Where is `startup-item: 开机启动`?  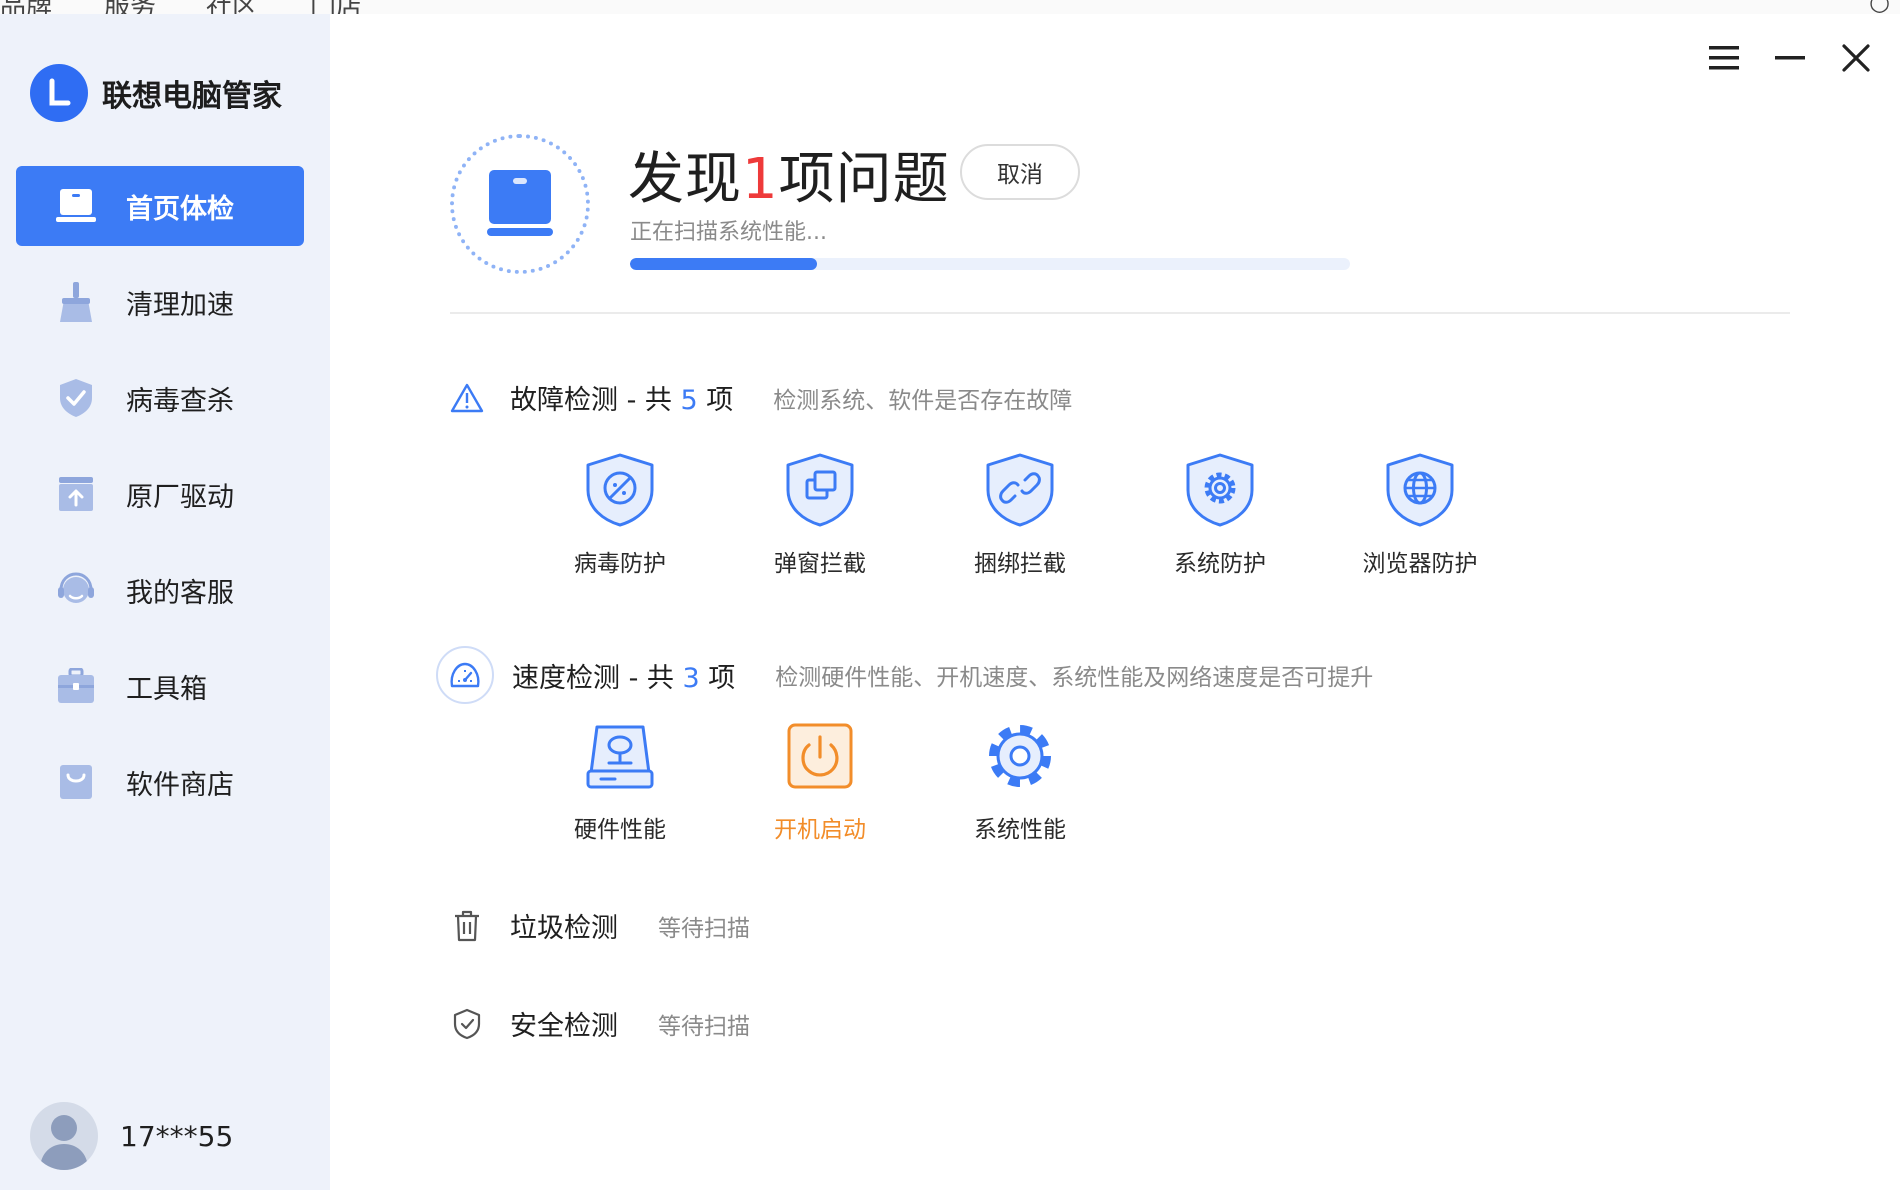
startup-item: 开机启动 is located at coordinates (820, 780).